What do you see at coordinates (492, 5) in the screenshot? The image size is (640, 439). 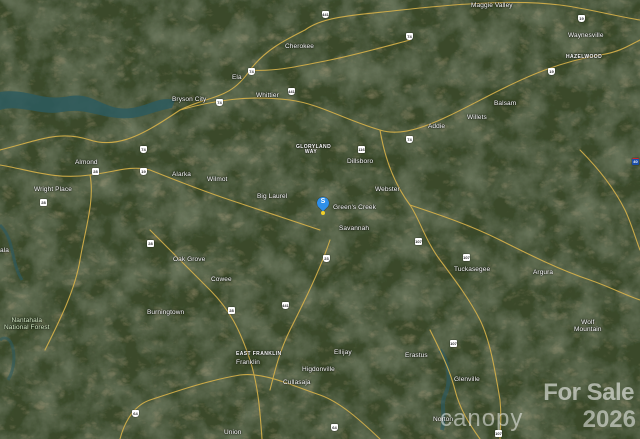 I see `place-maggie-valley: Maggie Valley` at bounding box center [492, 5].